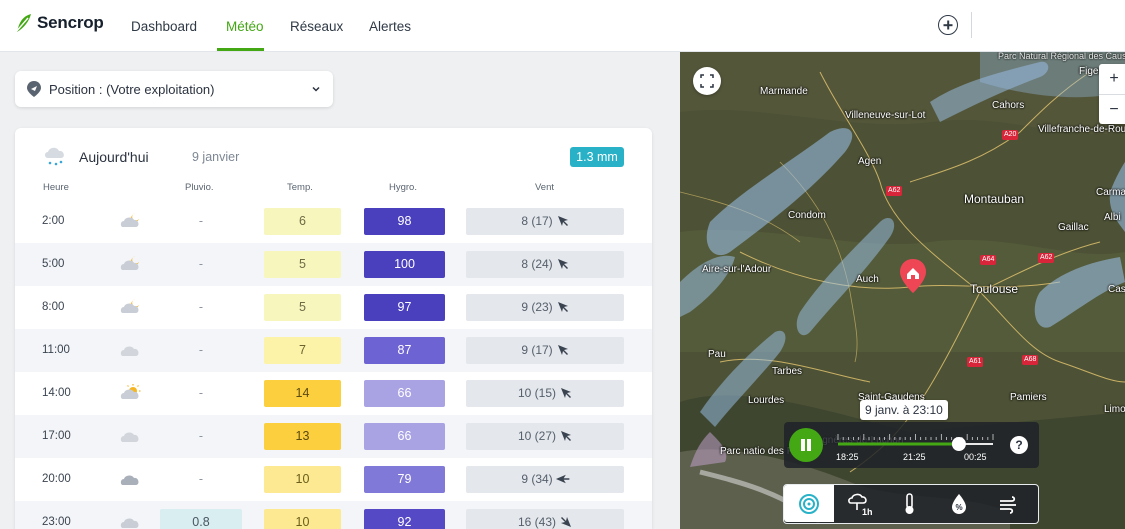  What do you see at coordinates (787, 371) in the screenshot?
I see `map-place-label: Tarbes` at bounding box center [787, 371].